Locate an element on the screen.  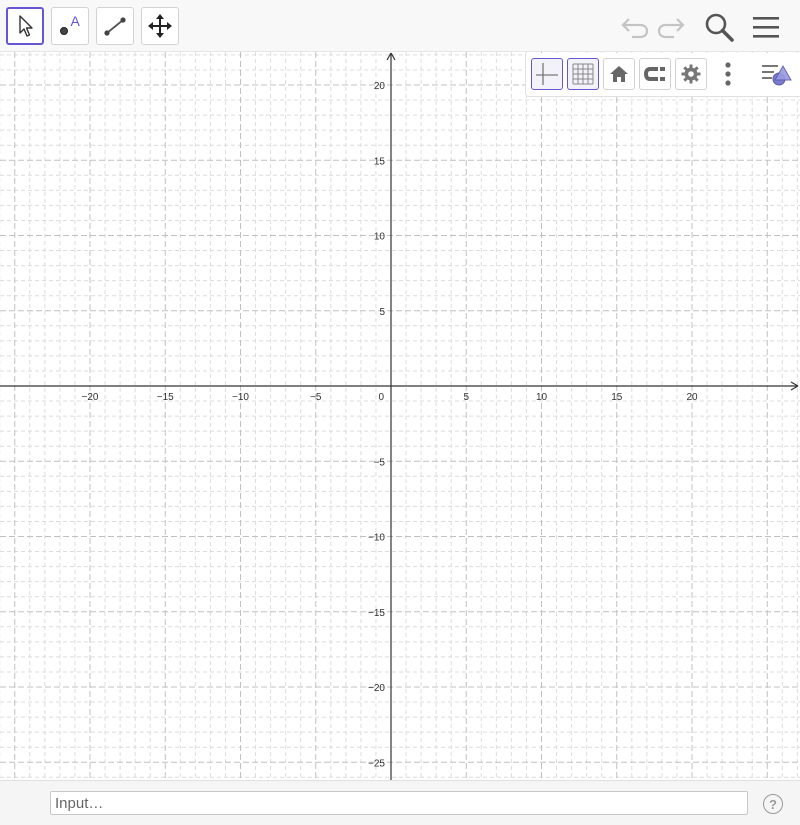
y-tick-label: −15 is located at coordinates (376, 613).